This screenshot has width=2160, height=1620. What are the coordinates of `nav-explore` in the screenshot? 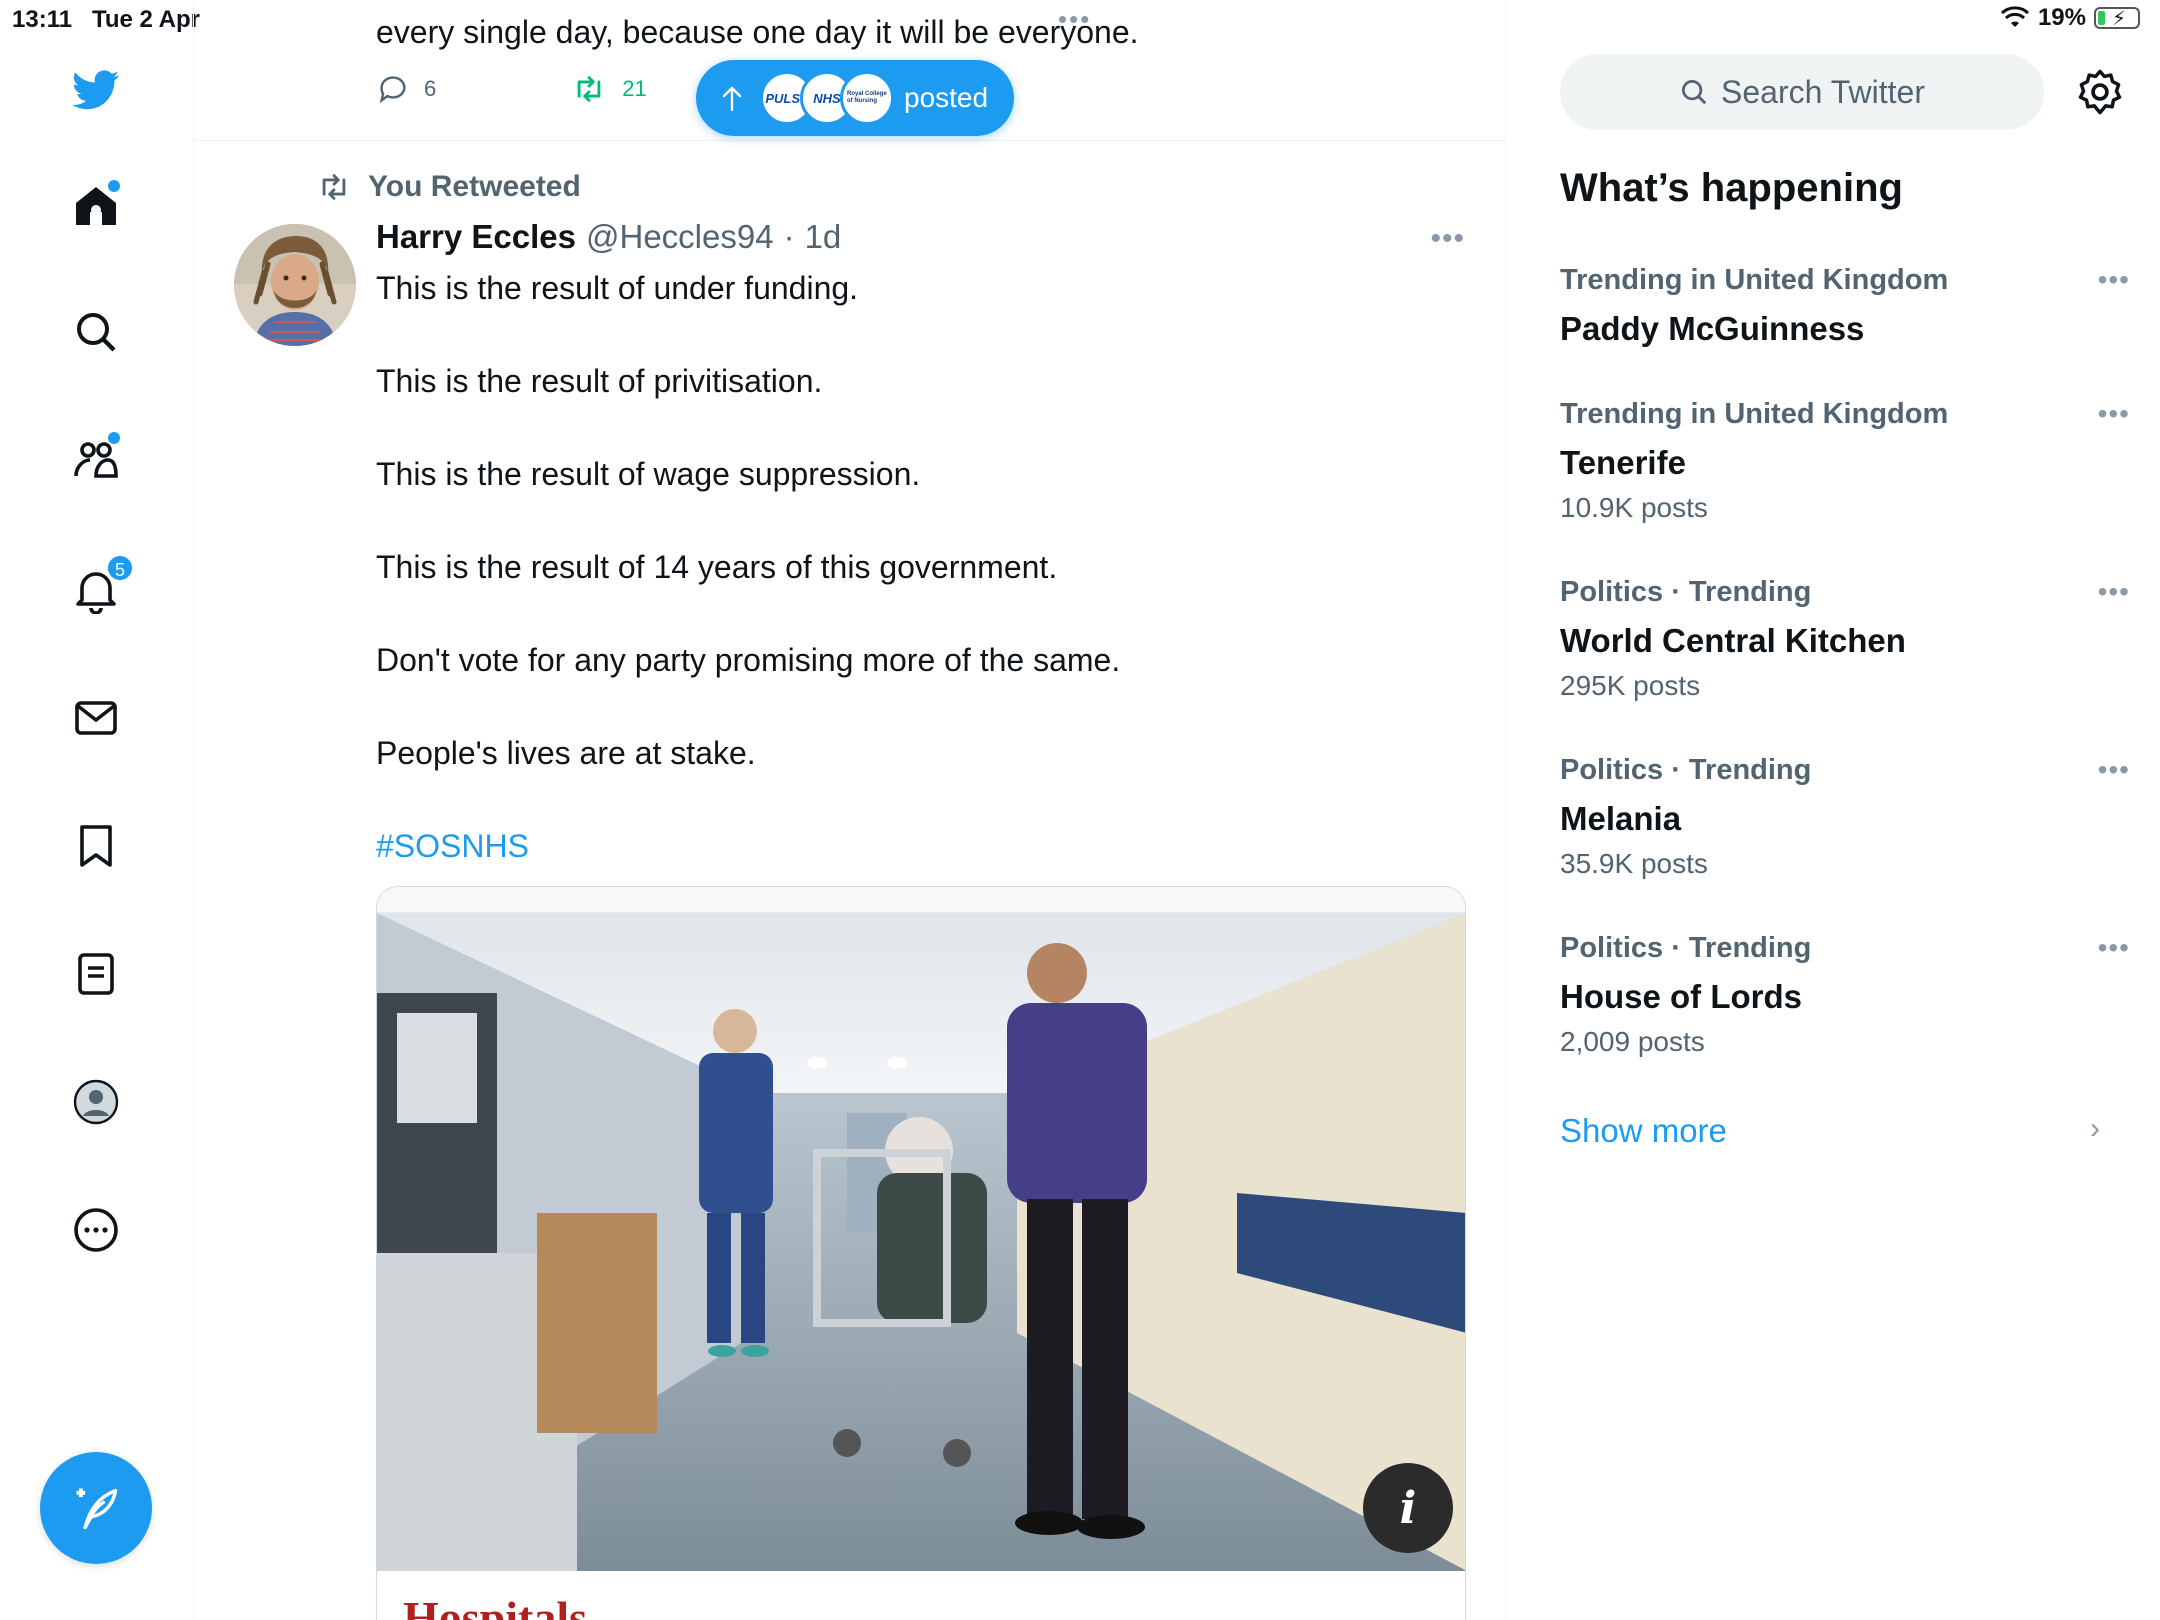 It's located at (96, 332).